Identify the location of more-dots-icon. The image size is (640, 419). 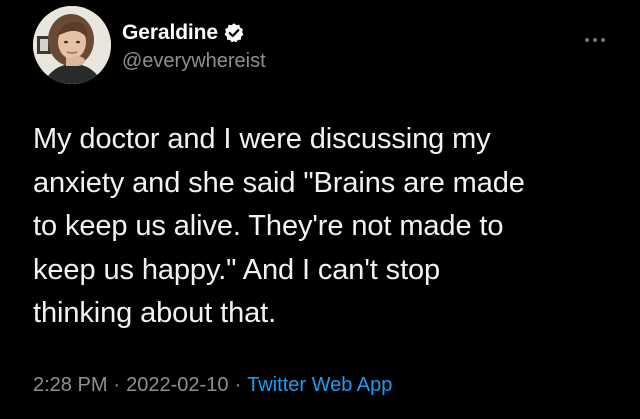
(595, 37).